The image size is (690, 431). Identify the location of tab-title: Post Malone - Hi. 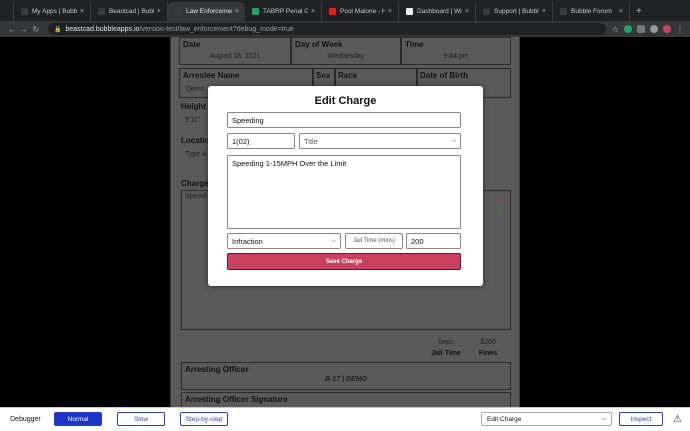
(362, 11).